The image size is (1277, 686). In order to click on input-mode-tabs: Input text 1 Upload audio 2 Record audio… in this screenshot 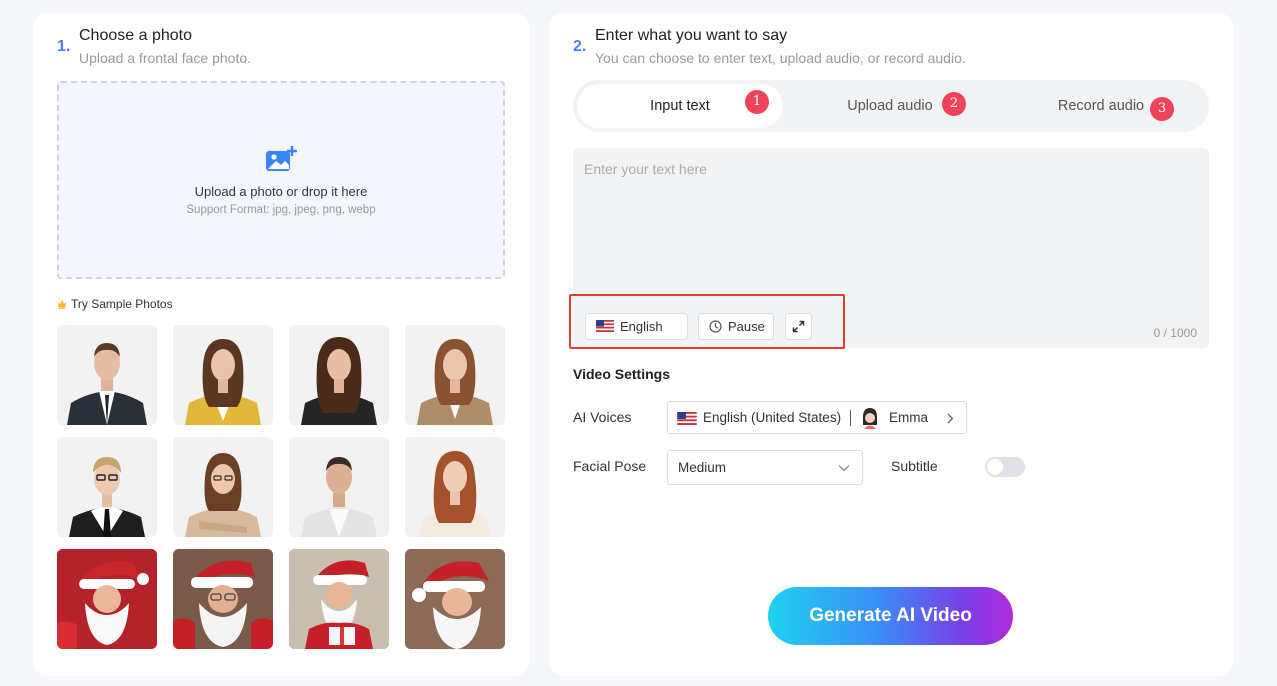, I will do `click(891, 106)`.